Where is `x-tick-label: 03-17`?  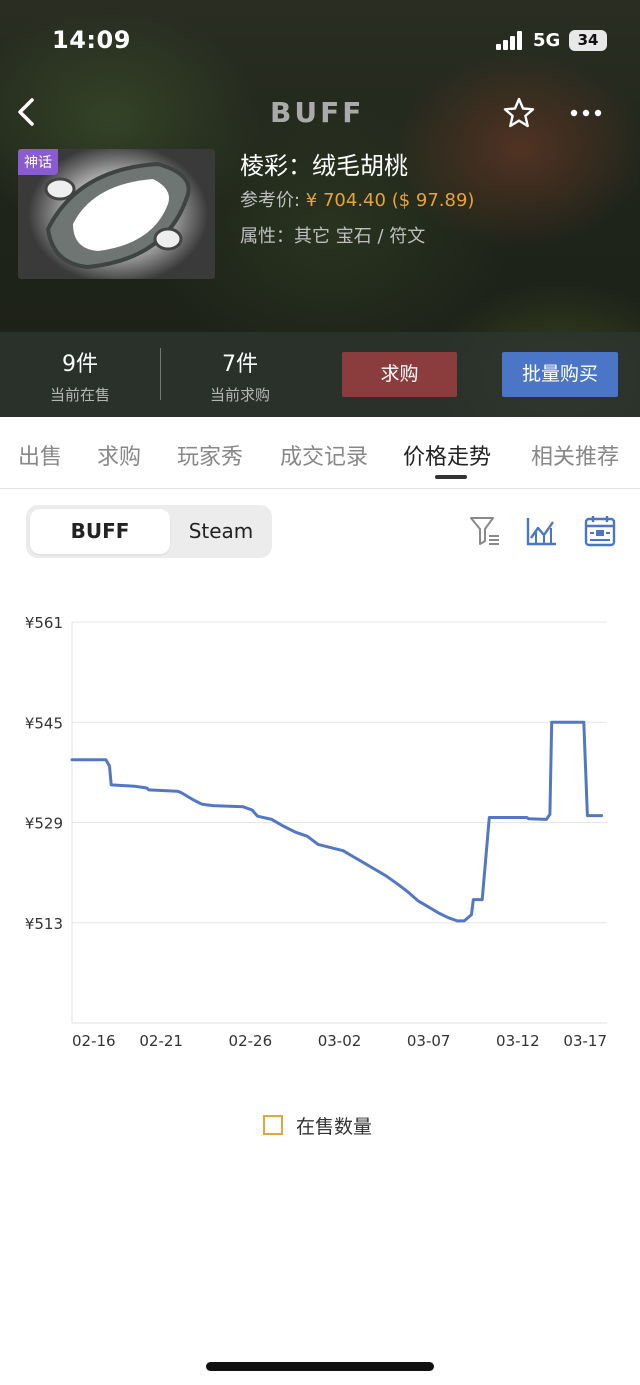 x-tick-label: 03-17 is located at coordinates (585, 1041).